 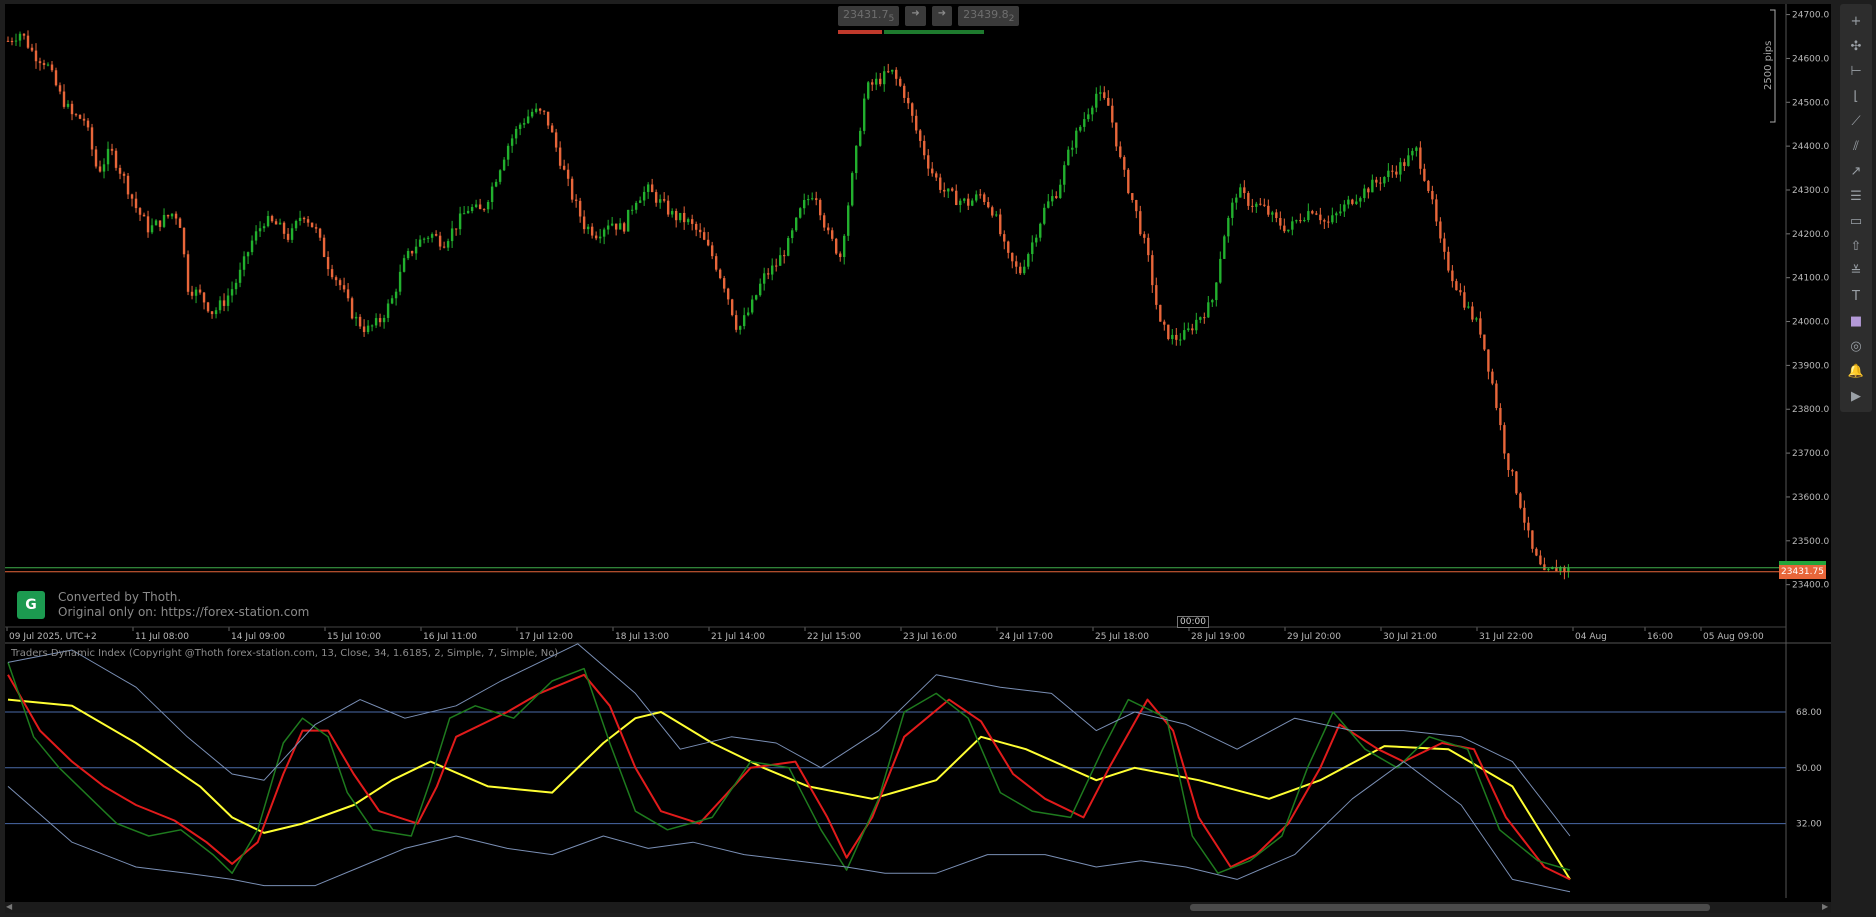 What do you see at coordinates (1856, 396) in the screenshot?
I see `play-icon: ▶` at bounding box center [1856, 396].